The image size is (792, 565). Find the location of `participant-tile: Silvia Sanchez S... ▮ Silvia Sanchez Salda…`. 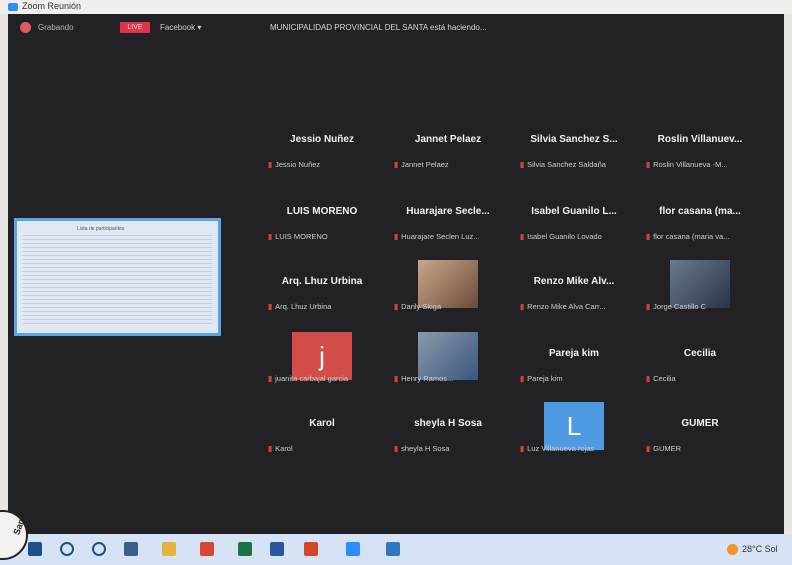

participant-tile: Silvia Sanchez S... ▮ Silvia Sanchez Salda… is located at coordinates (574, 153).